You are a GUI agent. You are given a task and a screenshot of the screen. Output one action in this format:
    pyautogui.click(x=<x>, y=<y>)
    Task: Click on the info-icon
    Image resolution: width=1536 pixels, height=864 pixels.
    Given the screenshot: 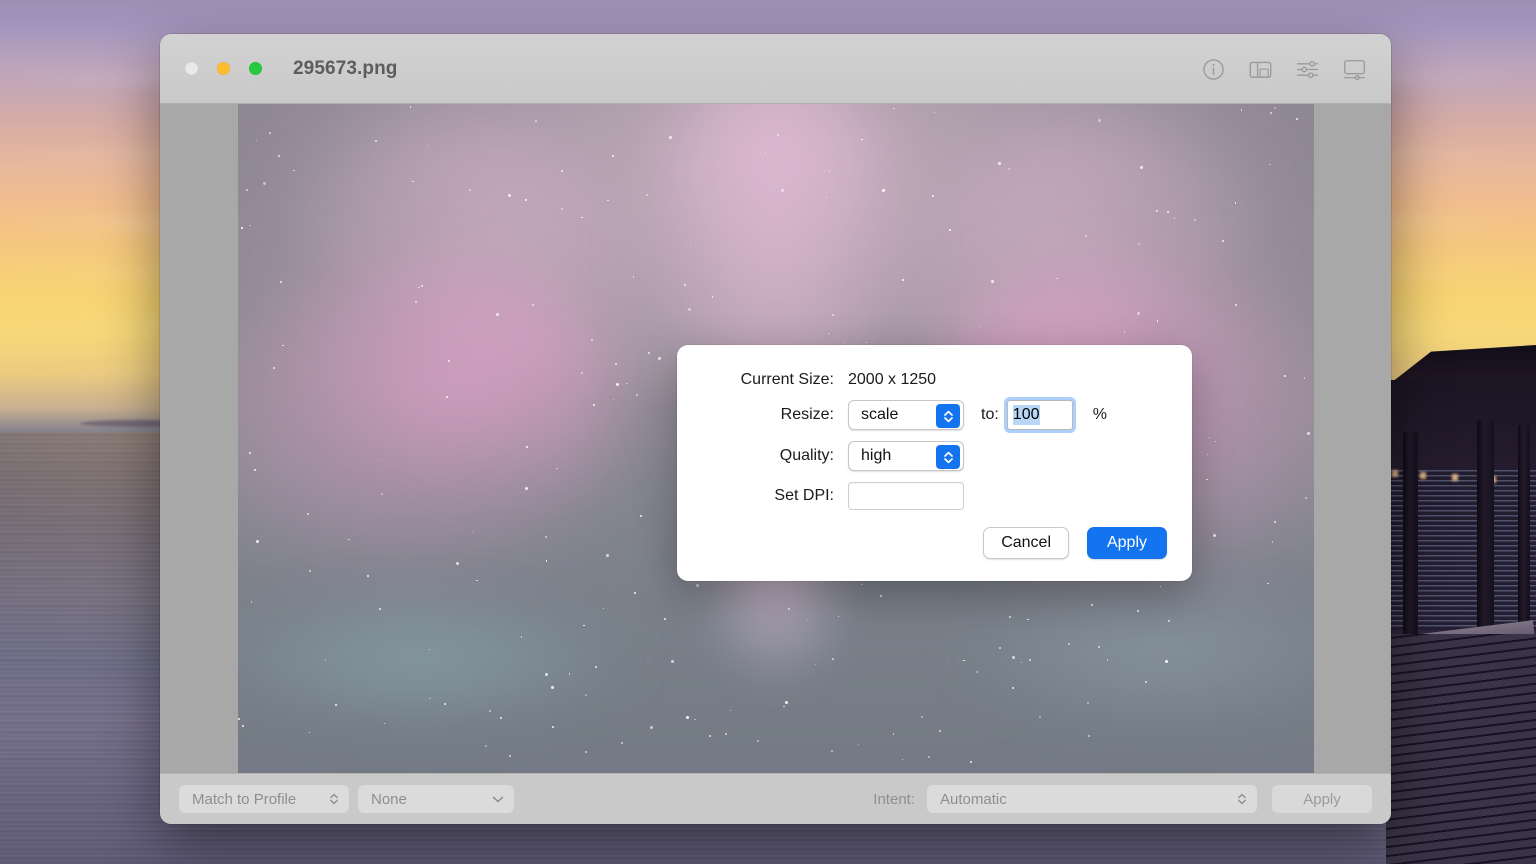 What is the action you would take?
    pyautogui.click(x=1213, y=69)
    